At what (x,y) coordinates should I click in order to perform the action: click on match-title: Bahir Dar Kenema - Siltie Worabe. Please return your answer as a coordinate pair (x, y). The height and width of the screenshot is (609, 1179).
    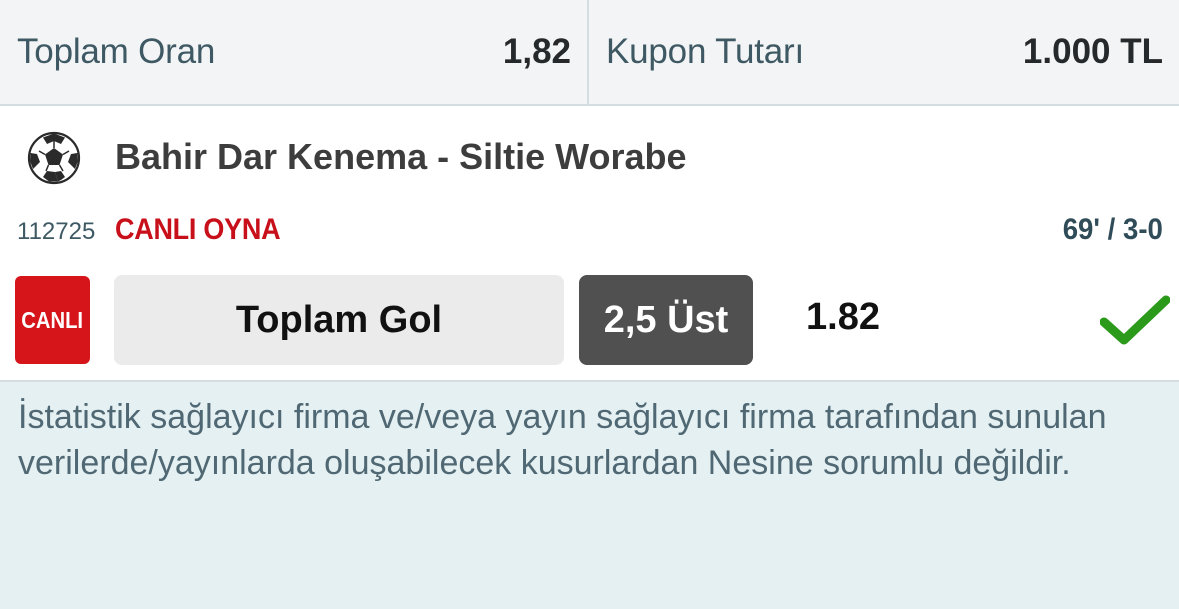
    Looking at the image, I should click on (401, 156).